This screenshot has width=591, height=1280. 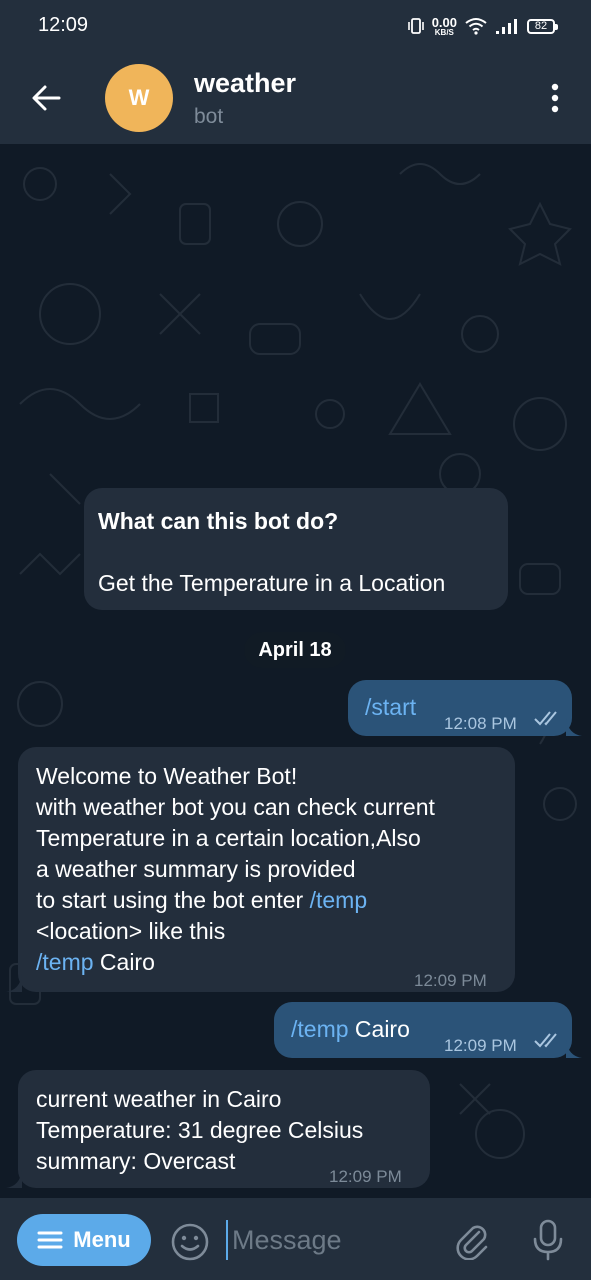 What do you see at coordinates (423, 1030) in the screenshot?
I see `message-bubble-outgoing: /temp Cairo 12:09 PM` at bounding box center [423, 1030].